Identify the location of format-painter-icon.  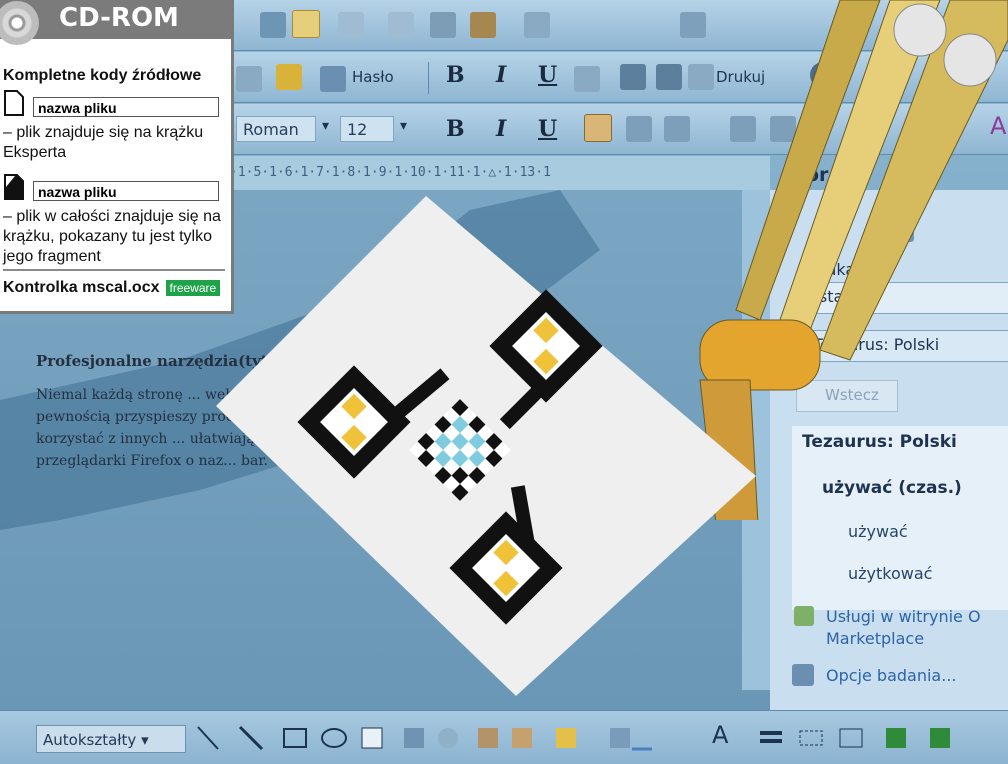
(483, 25).